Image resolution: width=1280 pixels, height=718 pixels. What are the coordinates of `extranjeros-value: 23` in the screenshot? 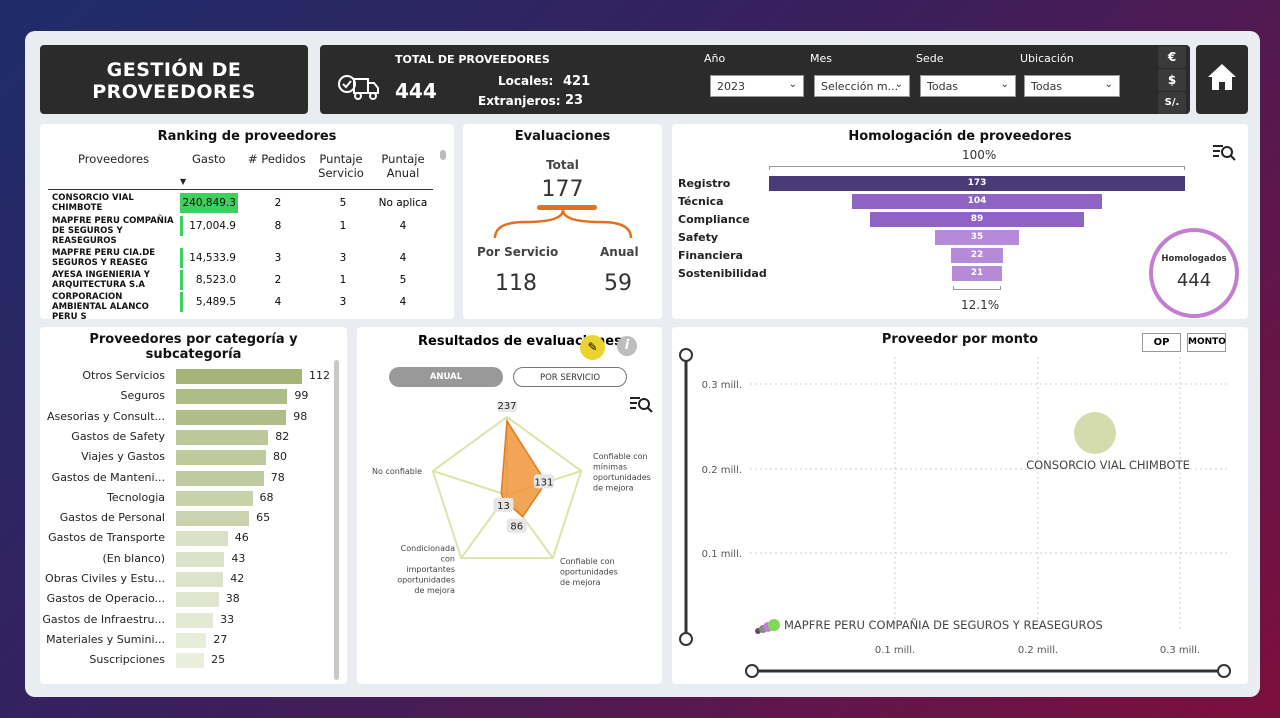 It's located at (574, 100).